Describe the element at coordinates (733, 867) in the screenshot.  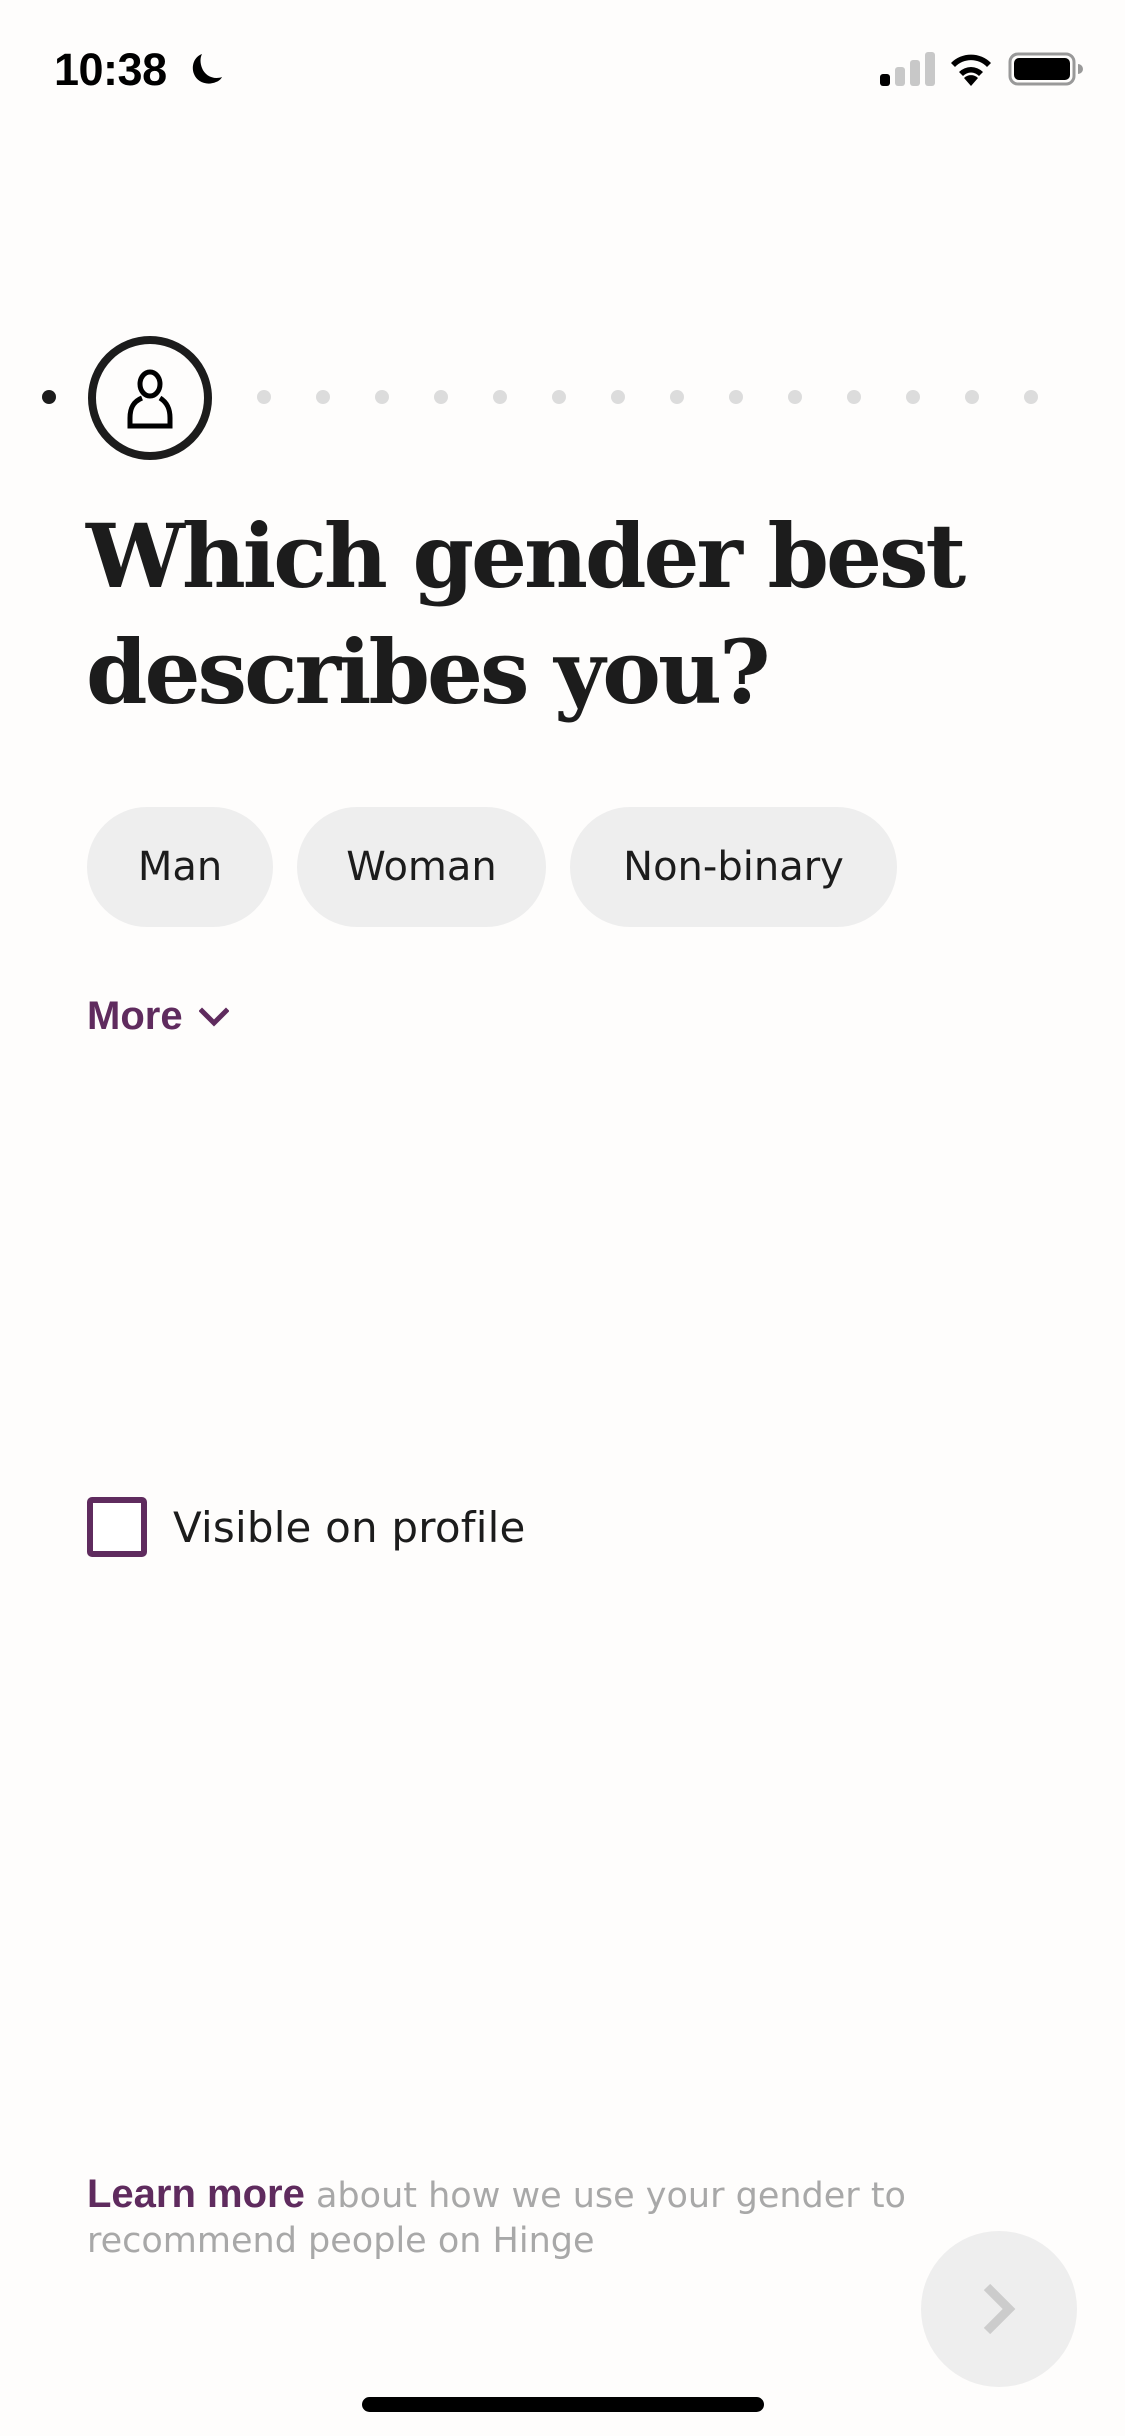
I see `option-non-binary: Non-binary` at that location.